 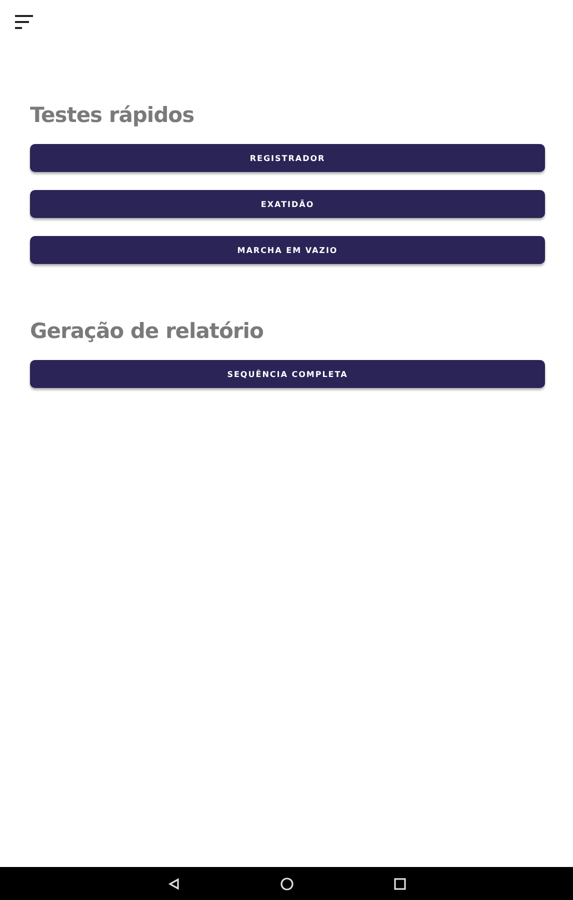 What do you see at coordinates (400, 884) in the screenshot?
I see `recents-icon` at bounding box center [400, 884].